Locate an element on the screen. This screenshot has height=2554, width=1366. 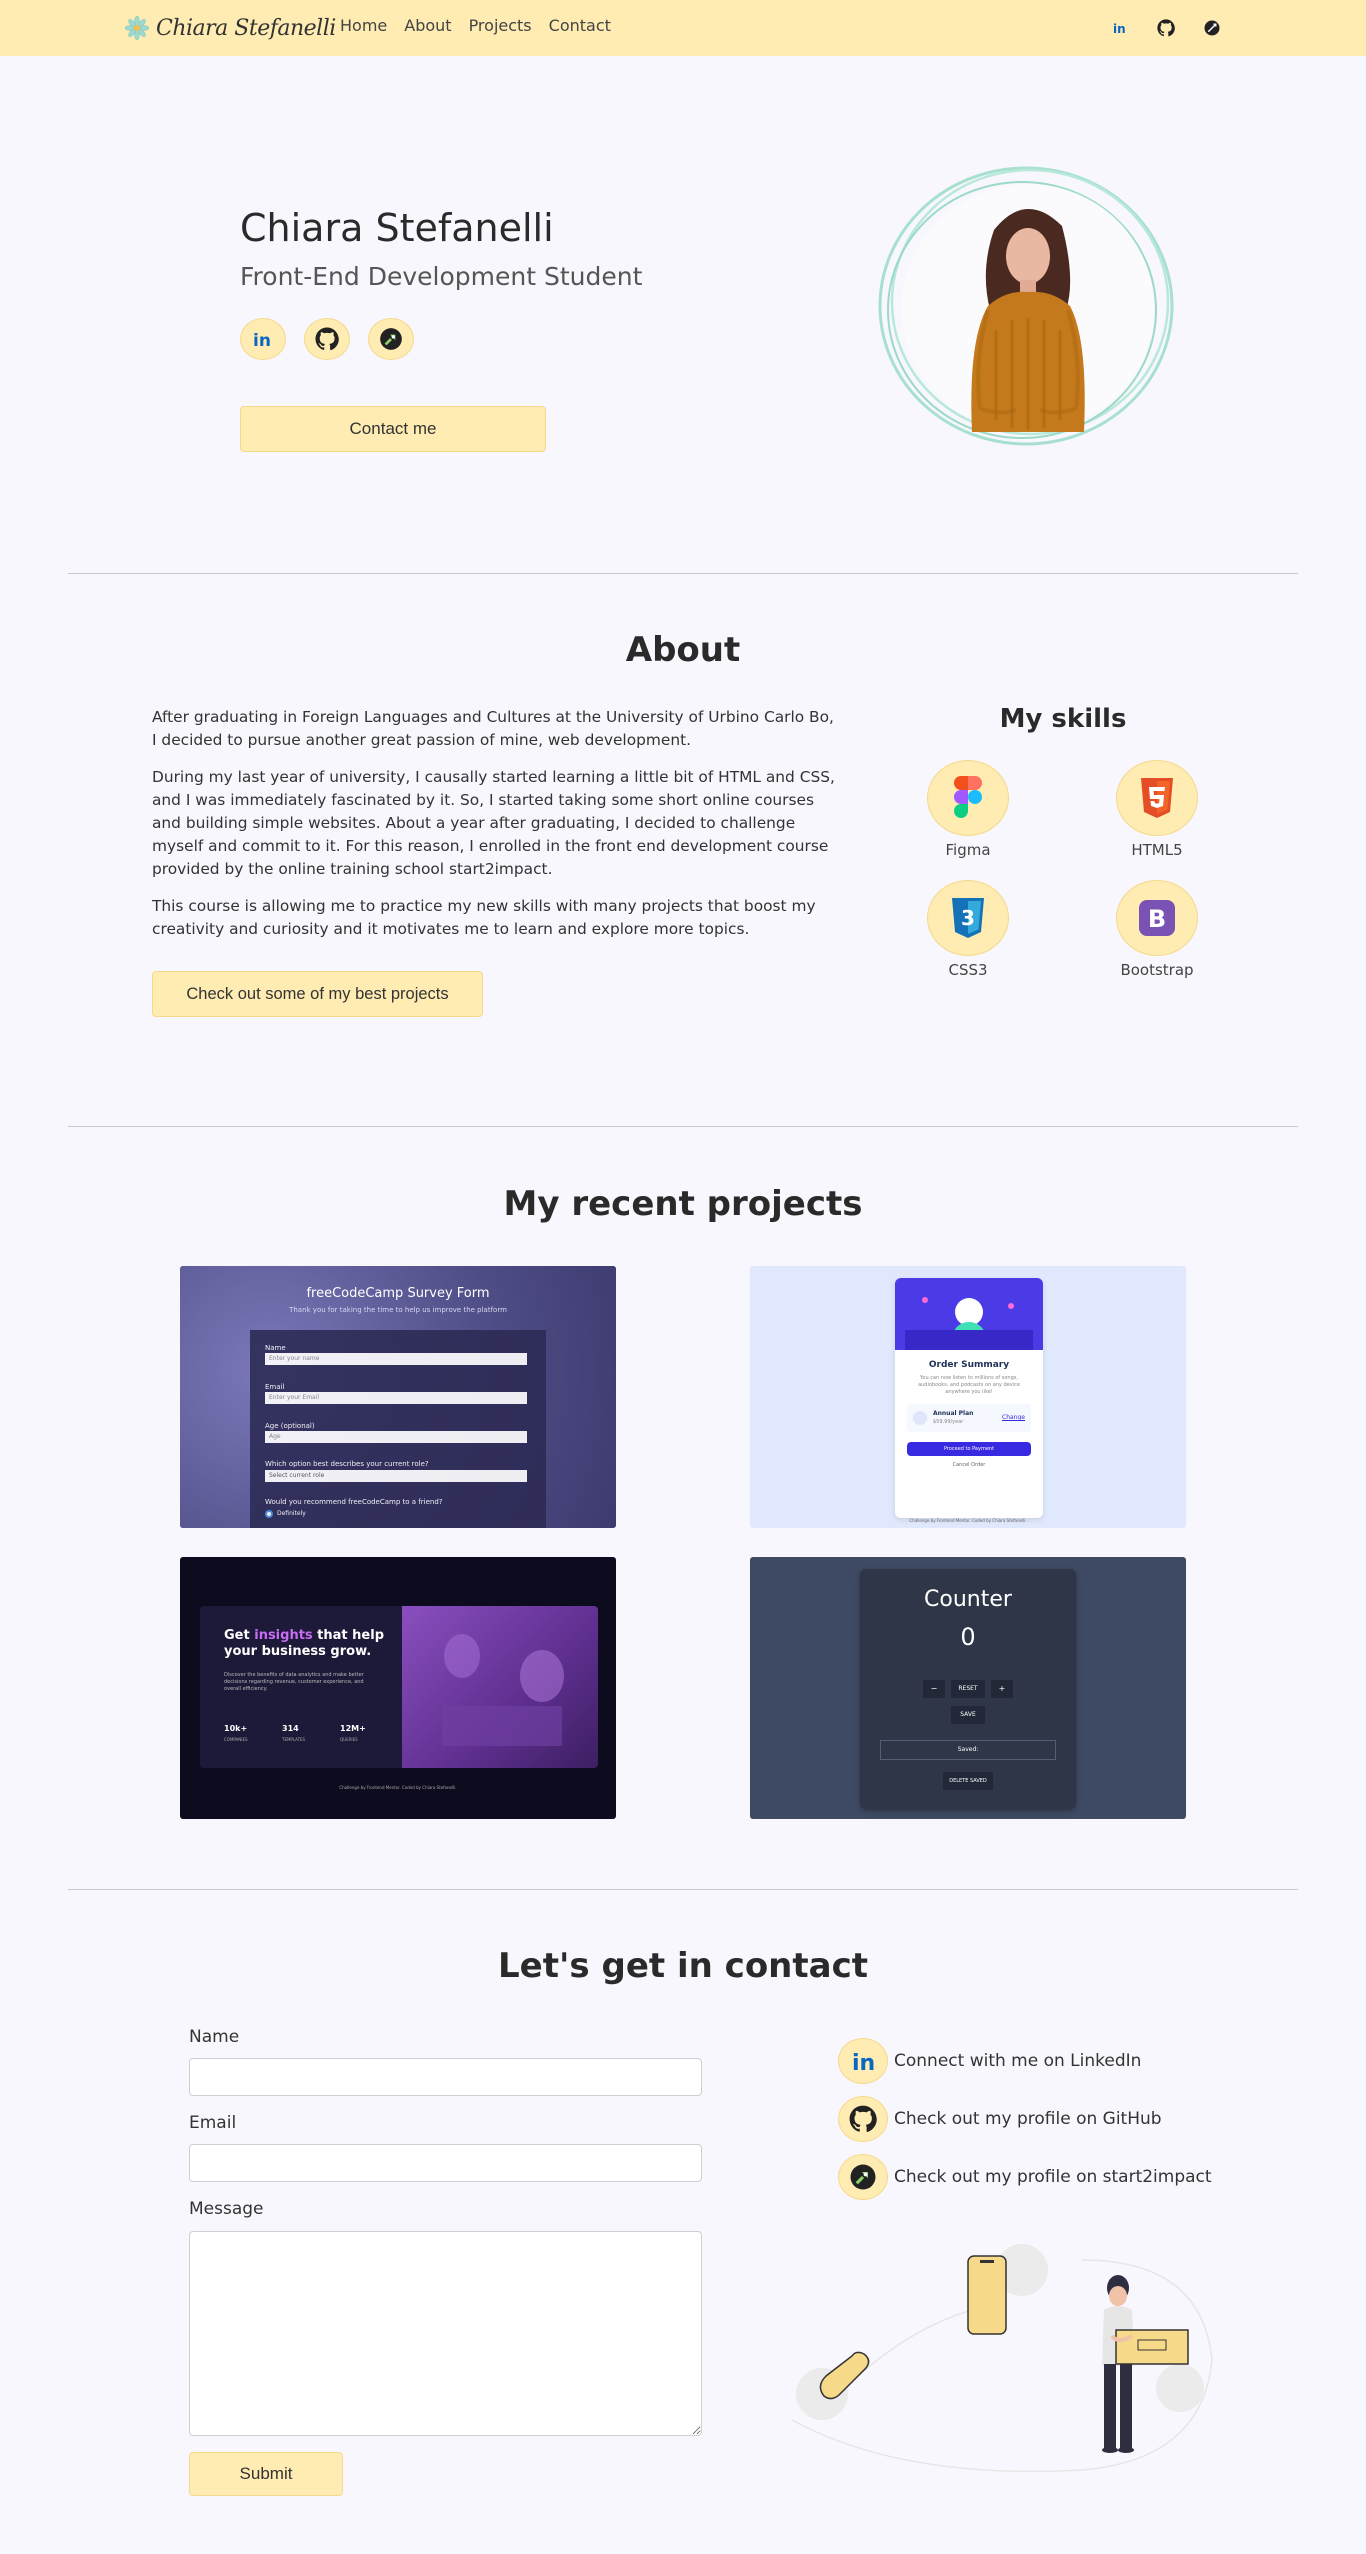
insights-photo is located at coordinates (500, 1687).